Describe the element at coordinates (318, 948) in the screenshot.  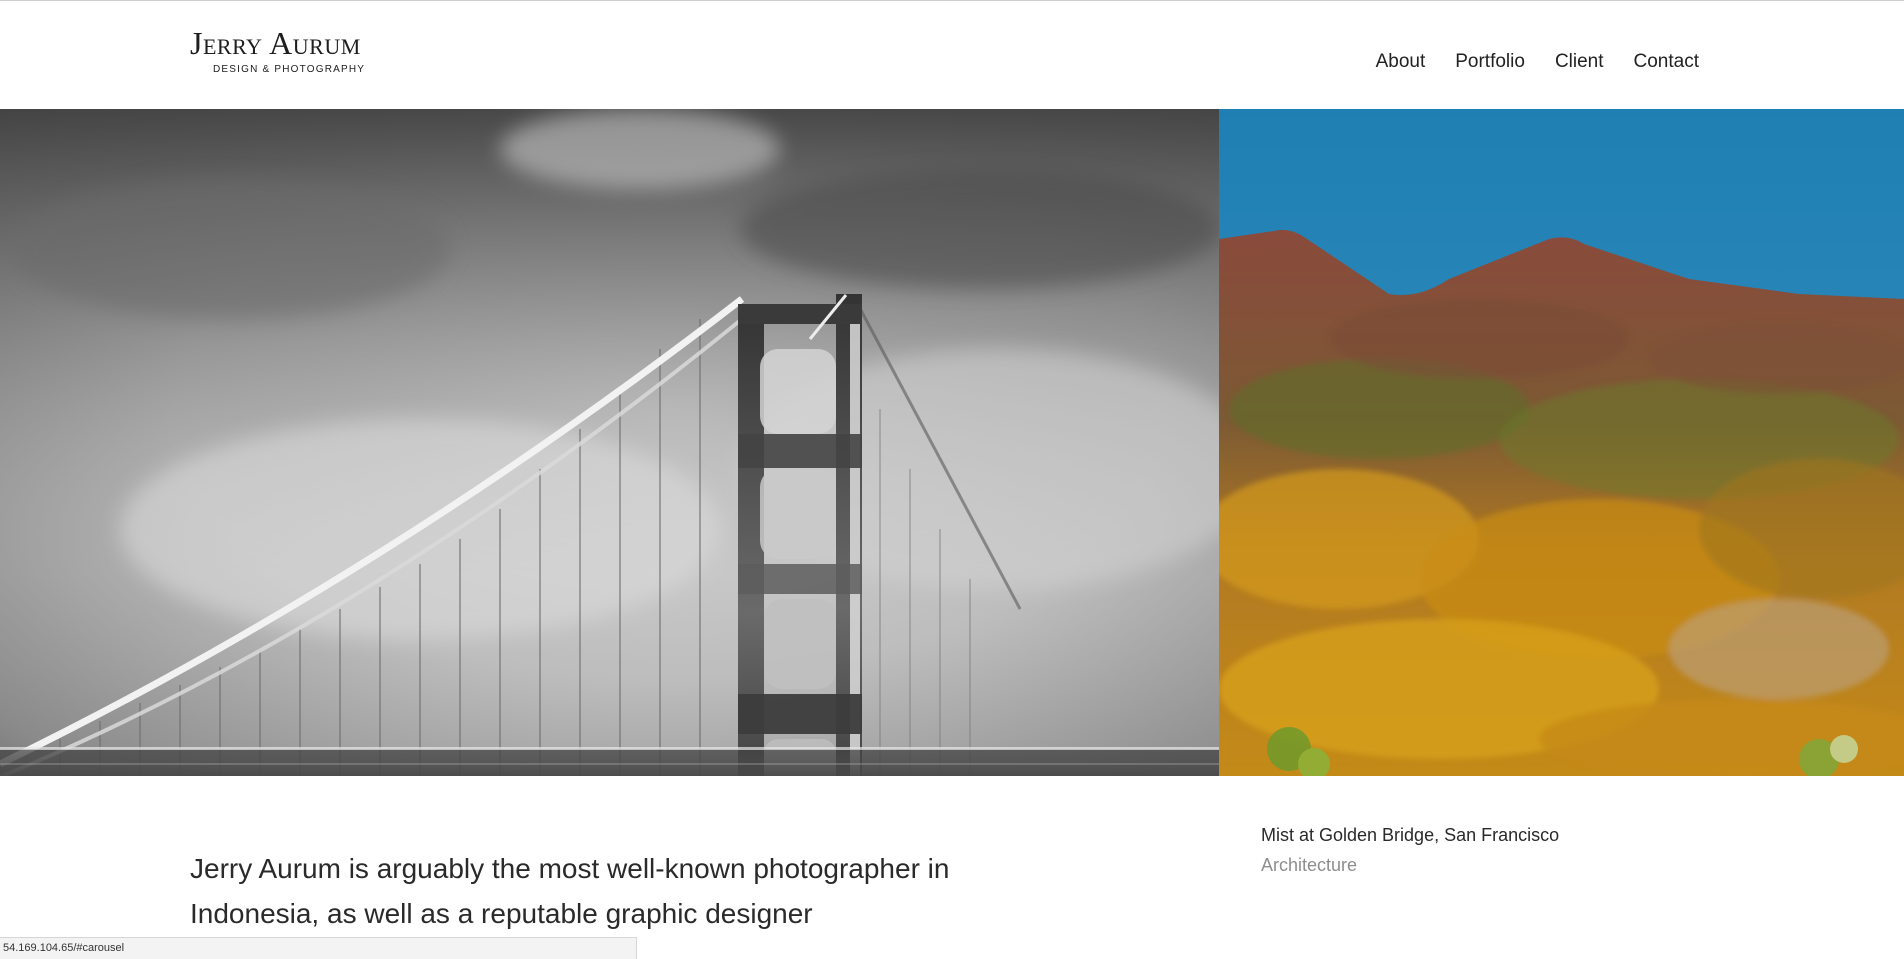
I see `browser-status-bar: 54.169.104.65/#carousel` at that location.